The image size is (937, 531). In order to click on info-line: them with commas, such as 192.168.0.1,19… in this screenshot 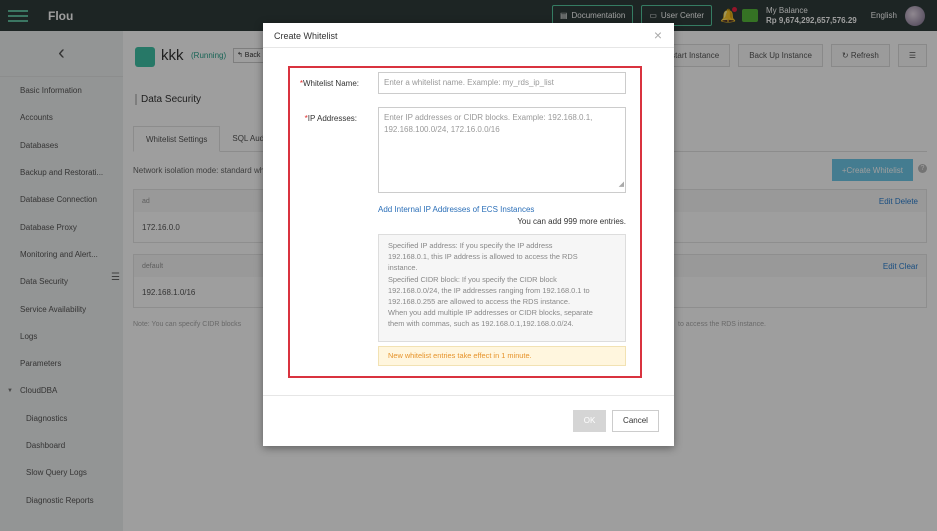, I will do `click(481, 324)`.